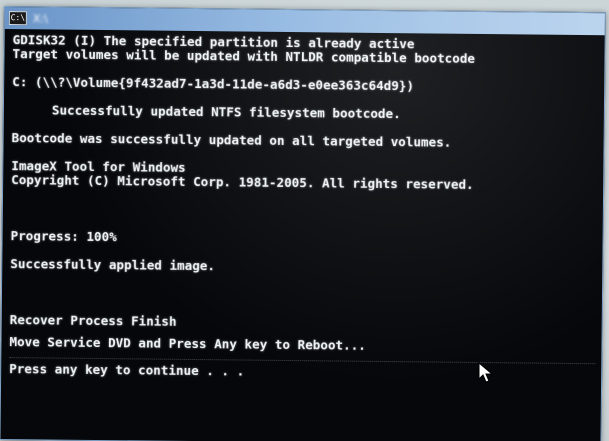 The height and width of the screenshot is (441, 609). I want to click on command-prompt-icon: C:\, so click(17, 18).